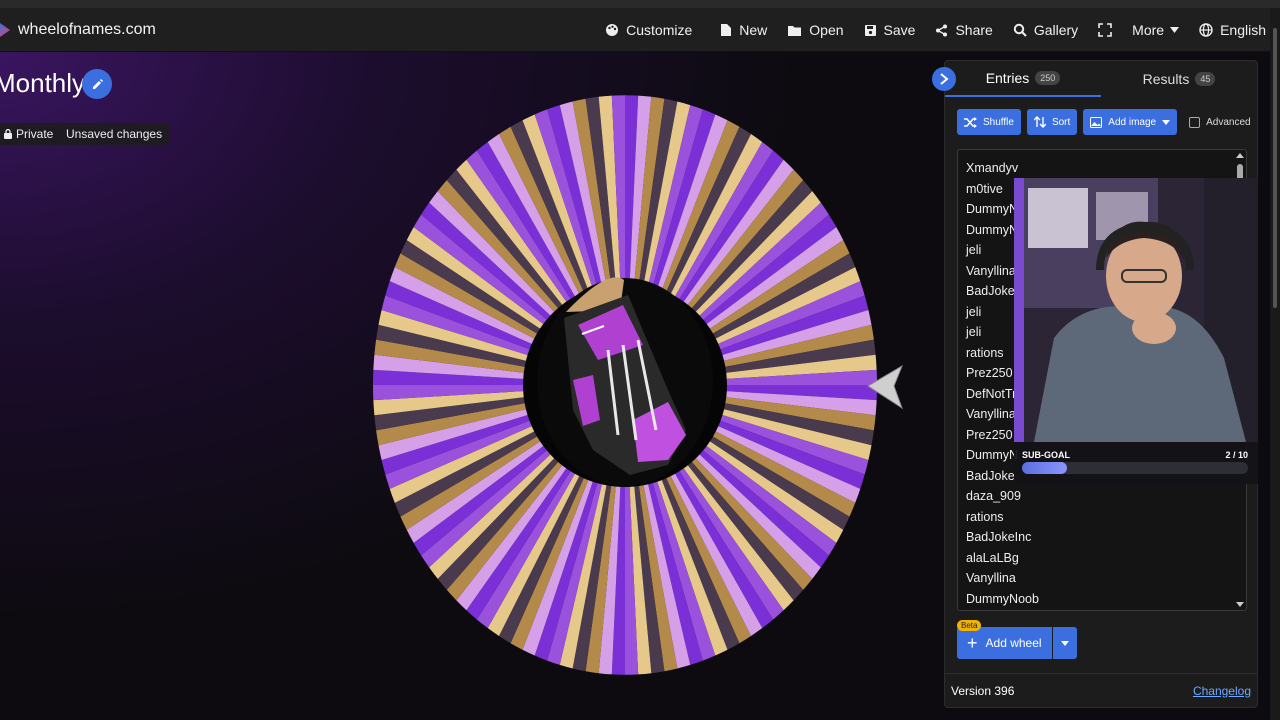 This screenshot has width=1280, height=720. Describe the element at coordinates (1228, 122) in the screenshot. I see `advanced-label: Advanced` at that location.